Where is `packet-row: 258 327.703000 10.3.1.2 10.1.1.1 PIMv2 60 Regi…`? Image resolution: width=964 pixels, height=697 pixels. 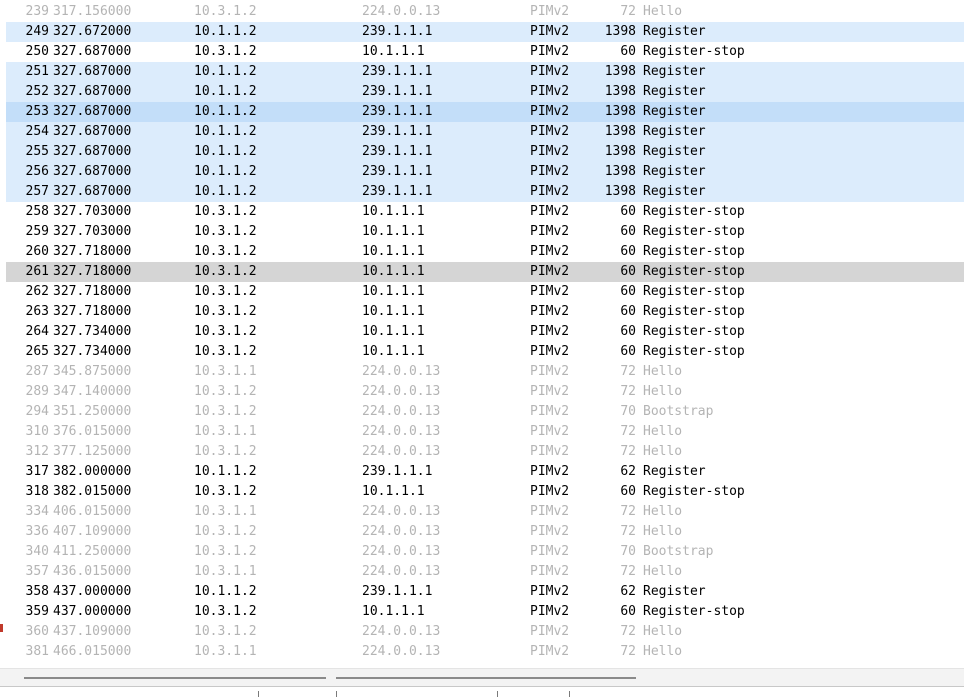 packet-row: 258 327.703000 10.3.1.2 10.1.1.1 PIMv2 60 Regi… is located at coordinates (485, 212).